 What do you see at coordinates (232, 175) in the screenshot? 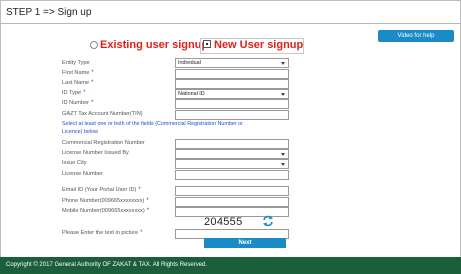
I see `license-number-input` at bounding box center [232, 175].